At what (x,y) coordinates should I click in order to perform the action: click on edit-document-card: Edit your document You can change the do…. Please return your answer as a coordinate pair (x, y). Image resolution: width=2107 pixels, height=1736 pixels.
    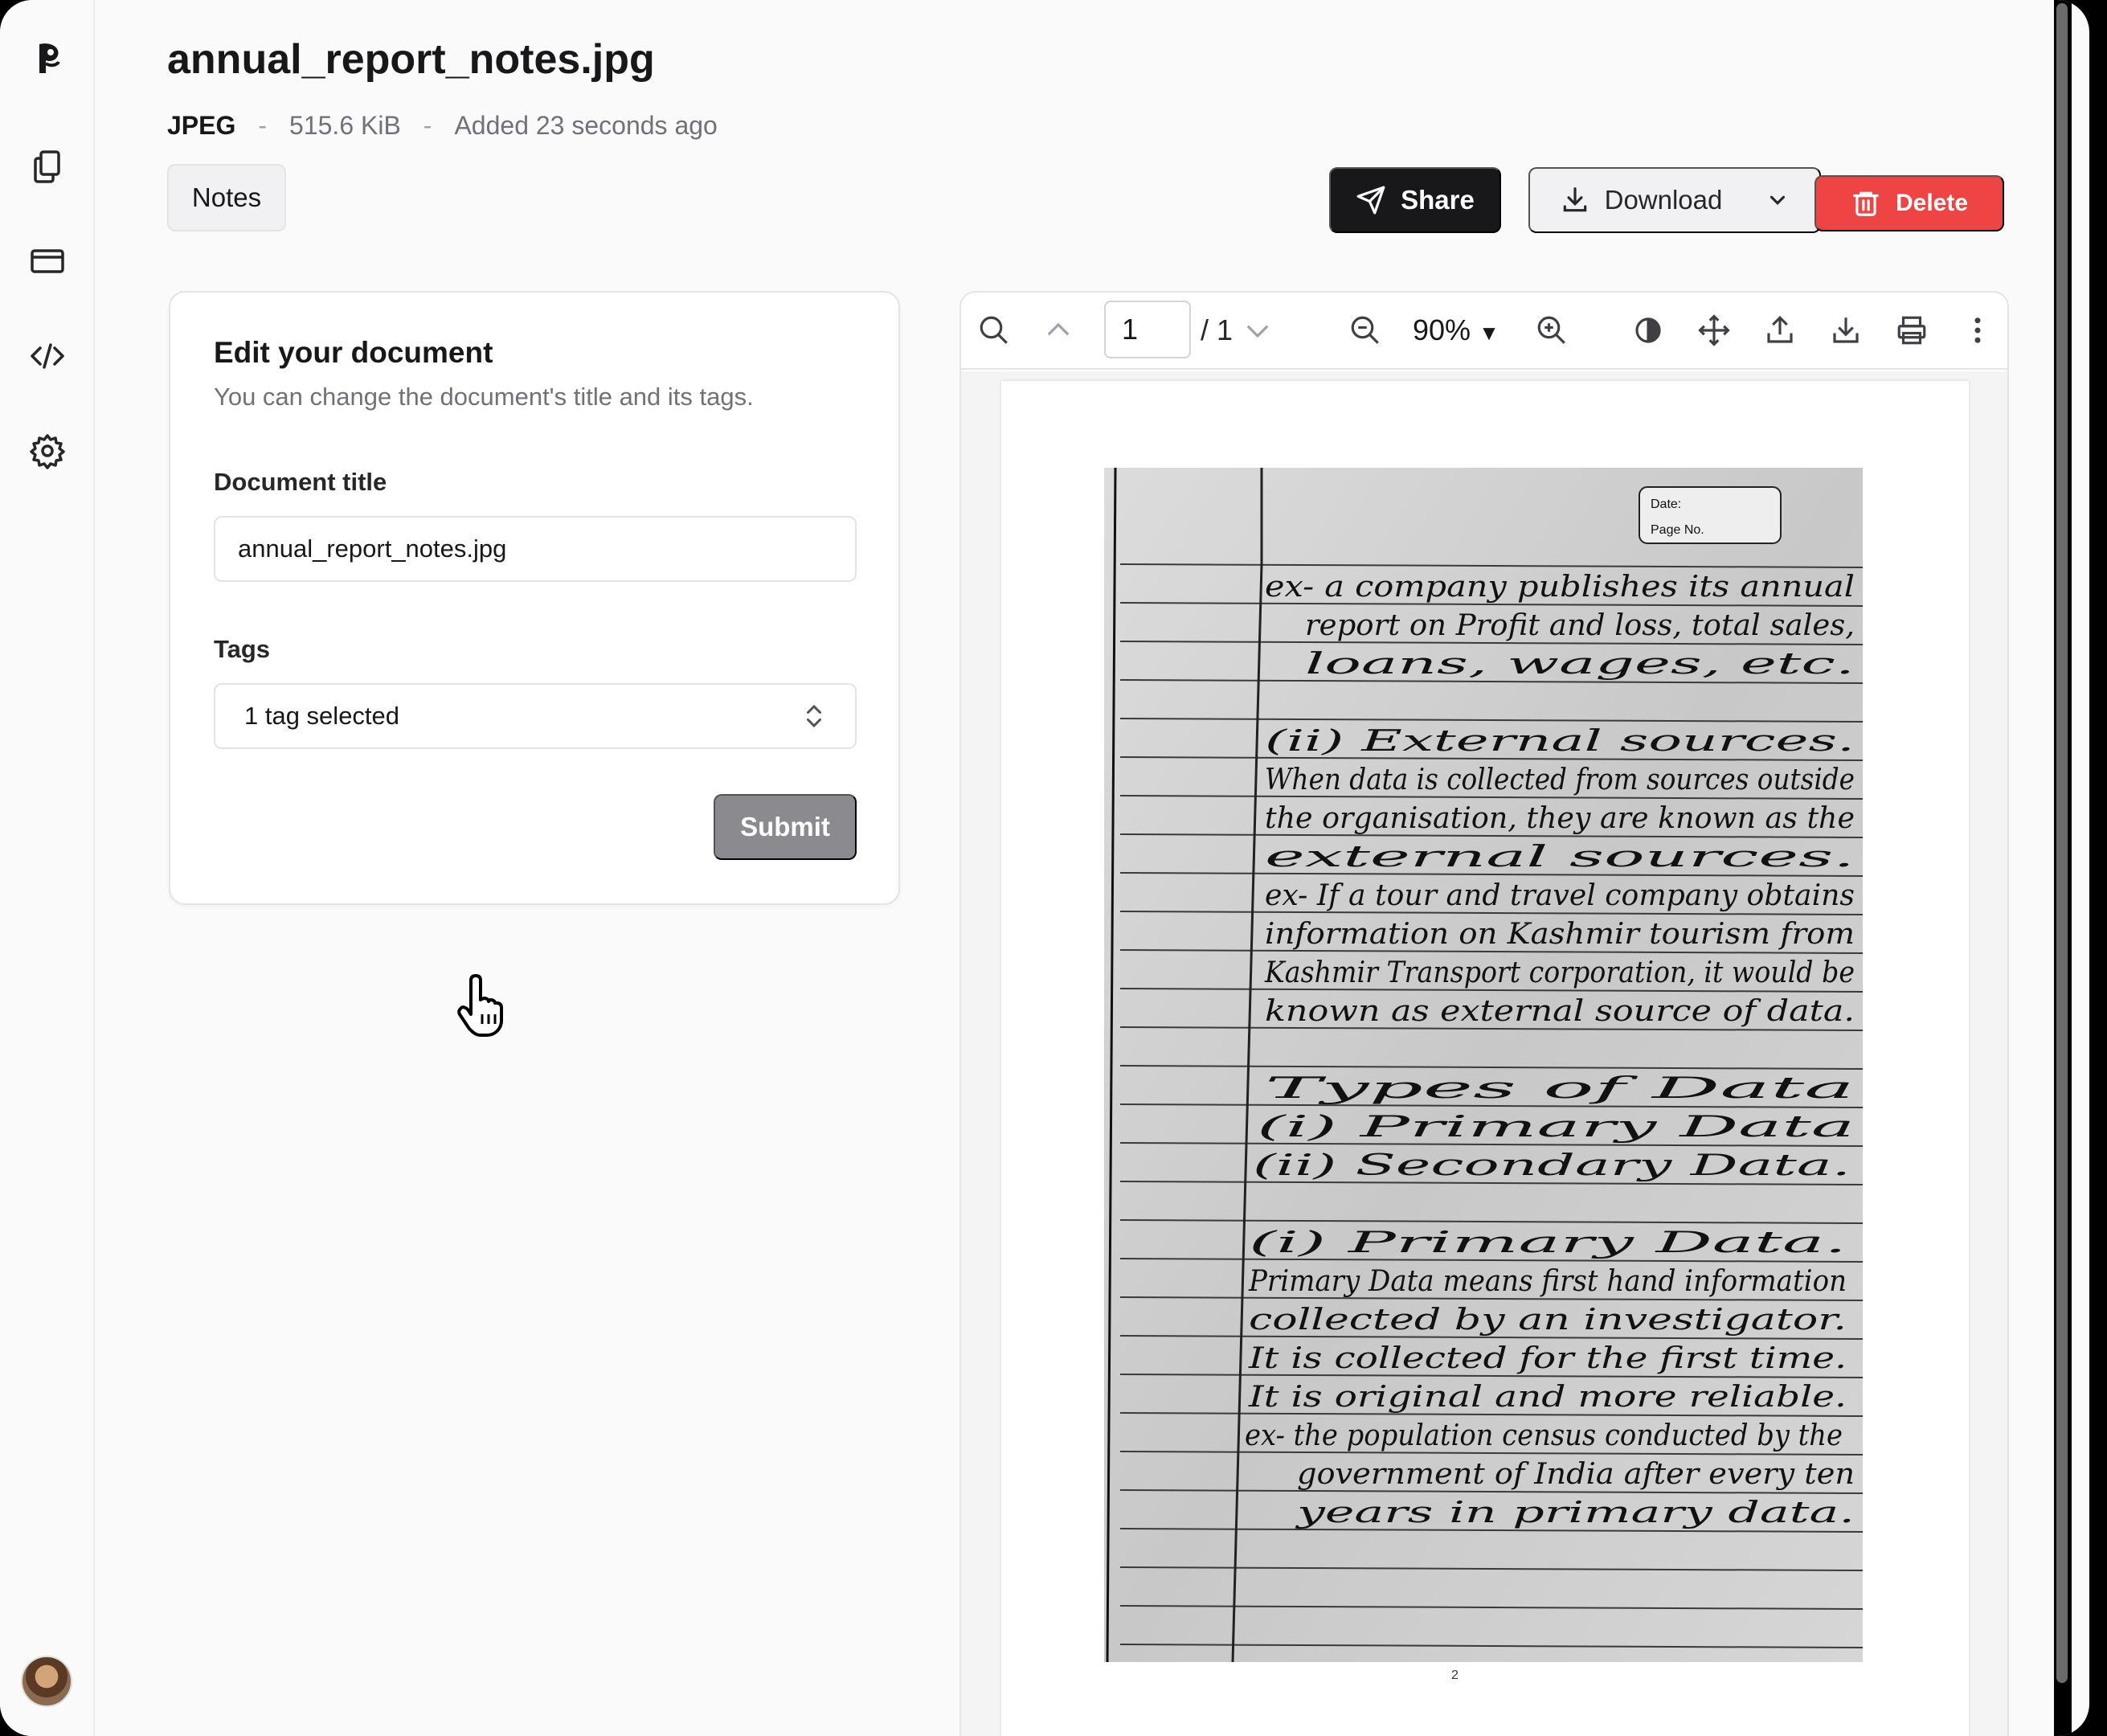
    Looking at the image, I should click on (534, 598).